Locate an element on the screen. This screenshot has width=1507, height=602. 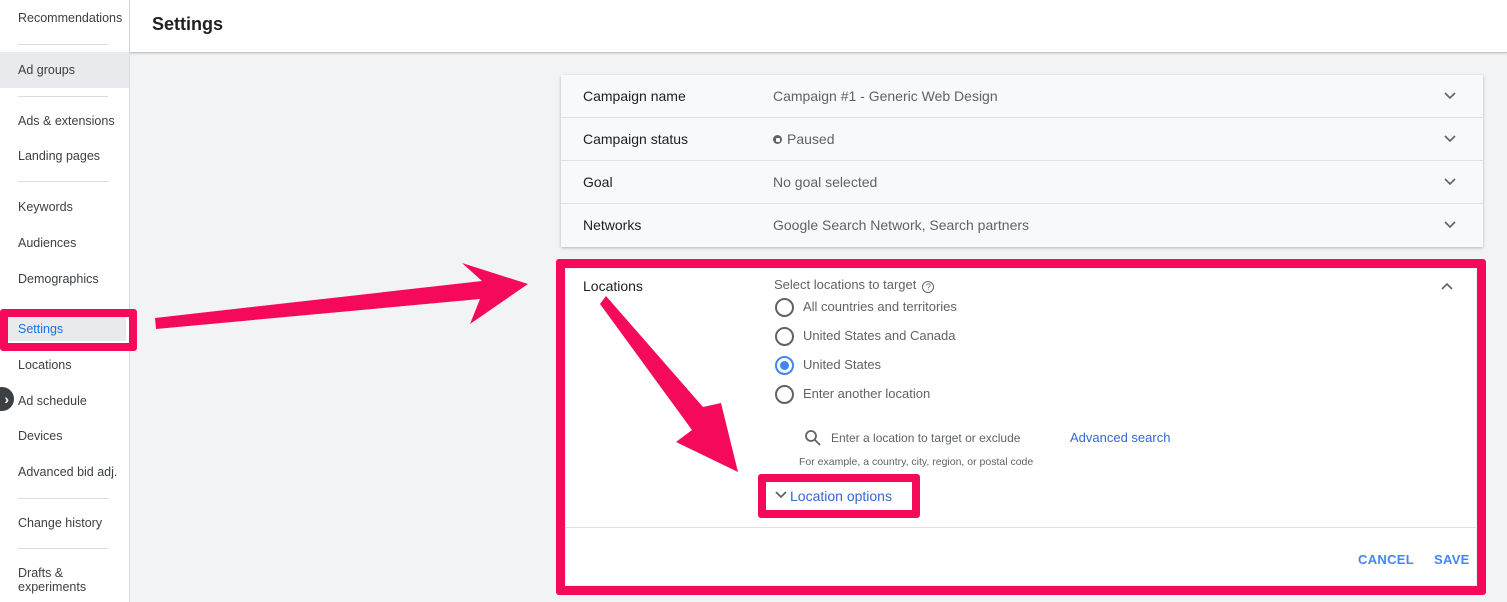
setting-value: No goal selected is located at coordinates (825, 182).